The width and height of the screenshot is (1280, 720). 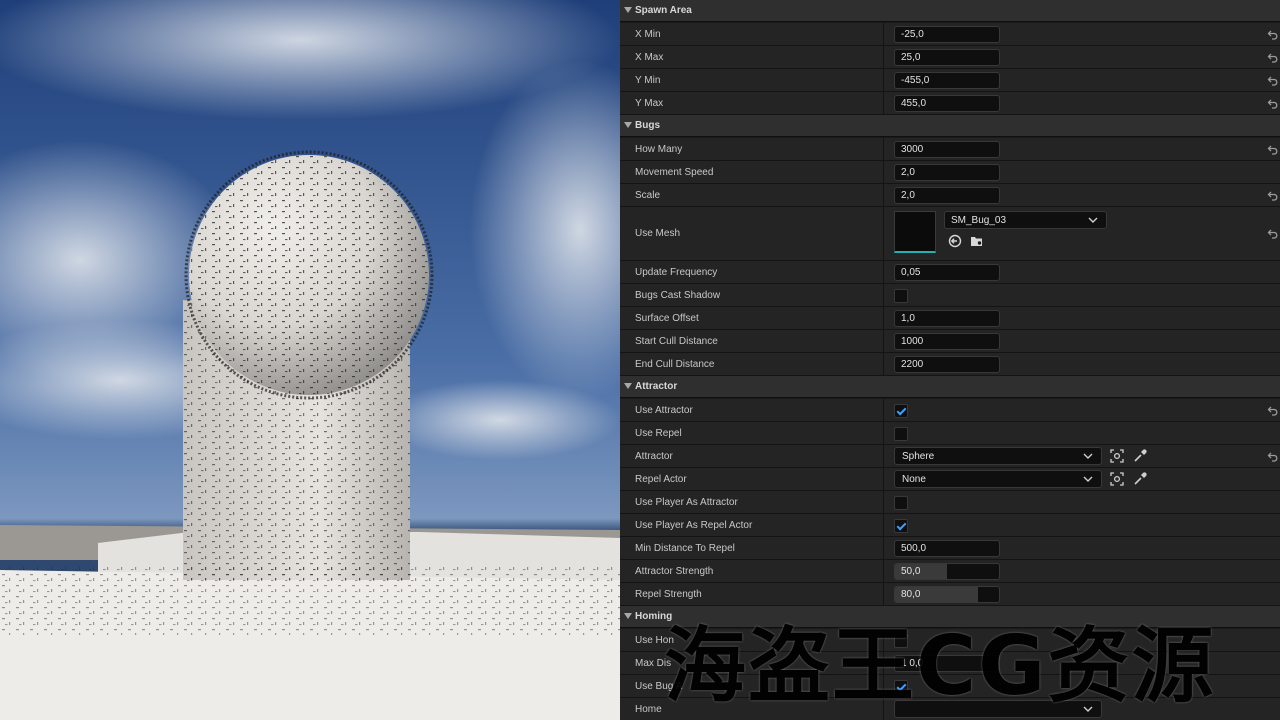 What do you see at coordinates (901, 503) in the screenshot?
I see `use-player-as-attractor-checkbox` at bounding box center [901, 503].